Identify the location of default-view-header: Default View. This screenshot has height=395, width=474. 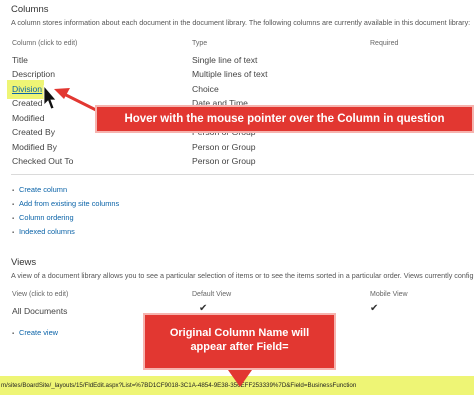
(212, 294).